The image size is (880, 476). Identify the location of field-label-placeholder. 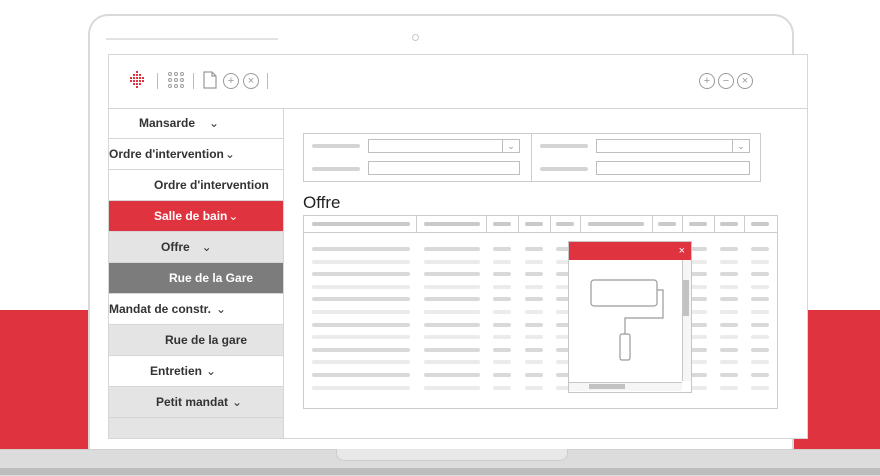
(564, 169).